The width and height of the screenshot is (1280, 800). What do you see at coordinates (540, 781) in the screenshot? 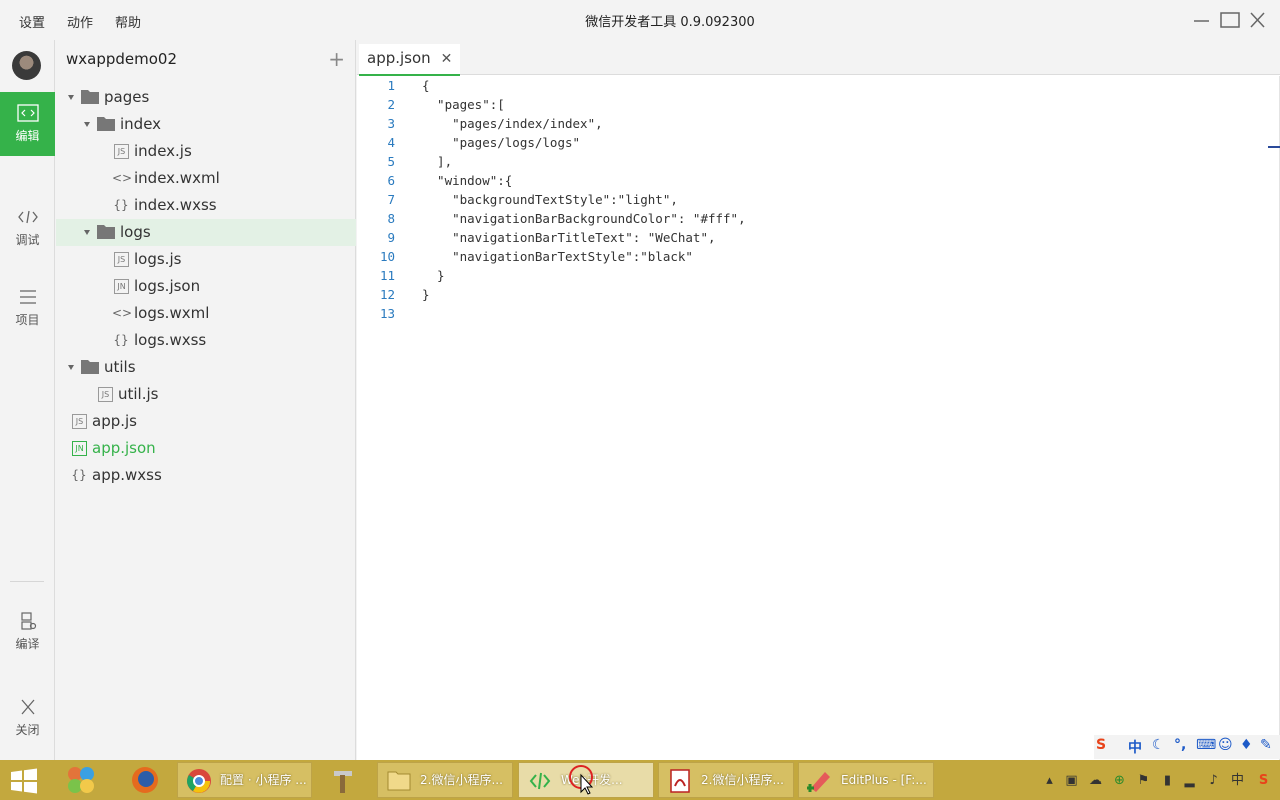
I see `wechat-devtools-icon` at bounding box center [540, 781].